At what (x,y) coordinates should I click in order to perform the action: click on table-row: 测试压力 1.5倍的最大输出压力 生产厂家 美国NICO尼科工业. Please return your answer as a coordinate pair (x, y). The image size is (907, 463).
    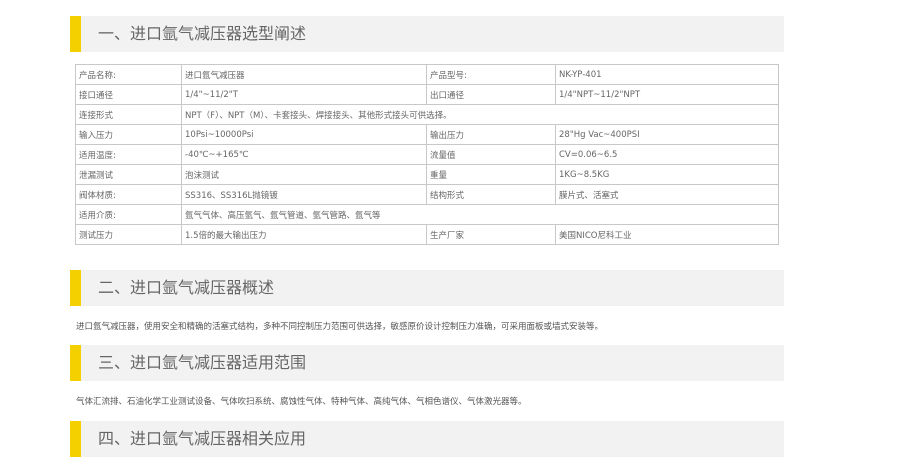
    Looking at the image, I should click on (427, 234).